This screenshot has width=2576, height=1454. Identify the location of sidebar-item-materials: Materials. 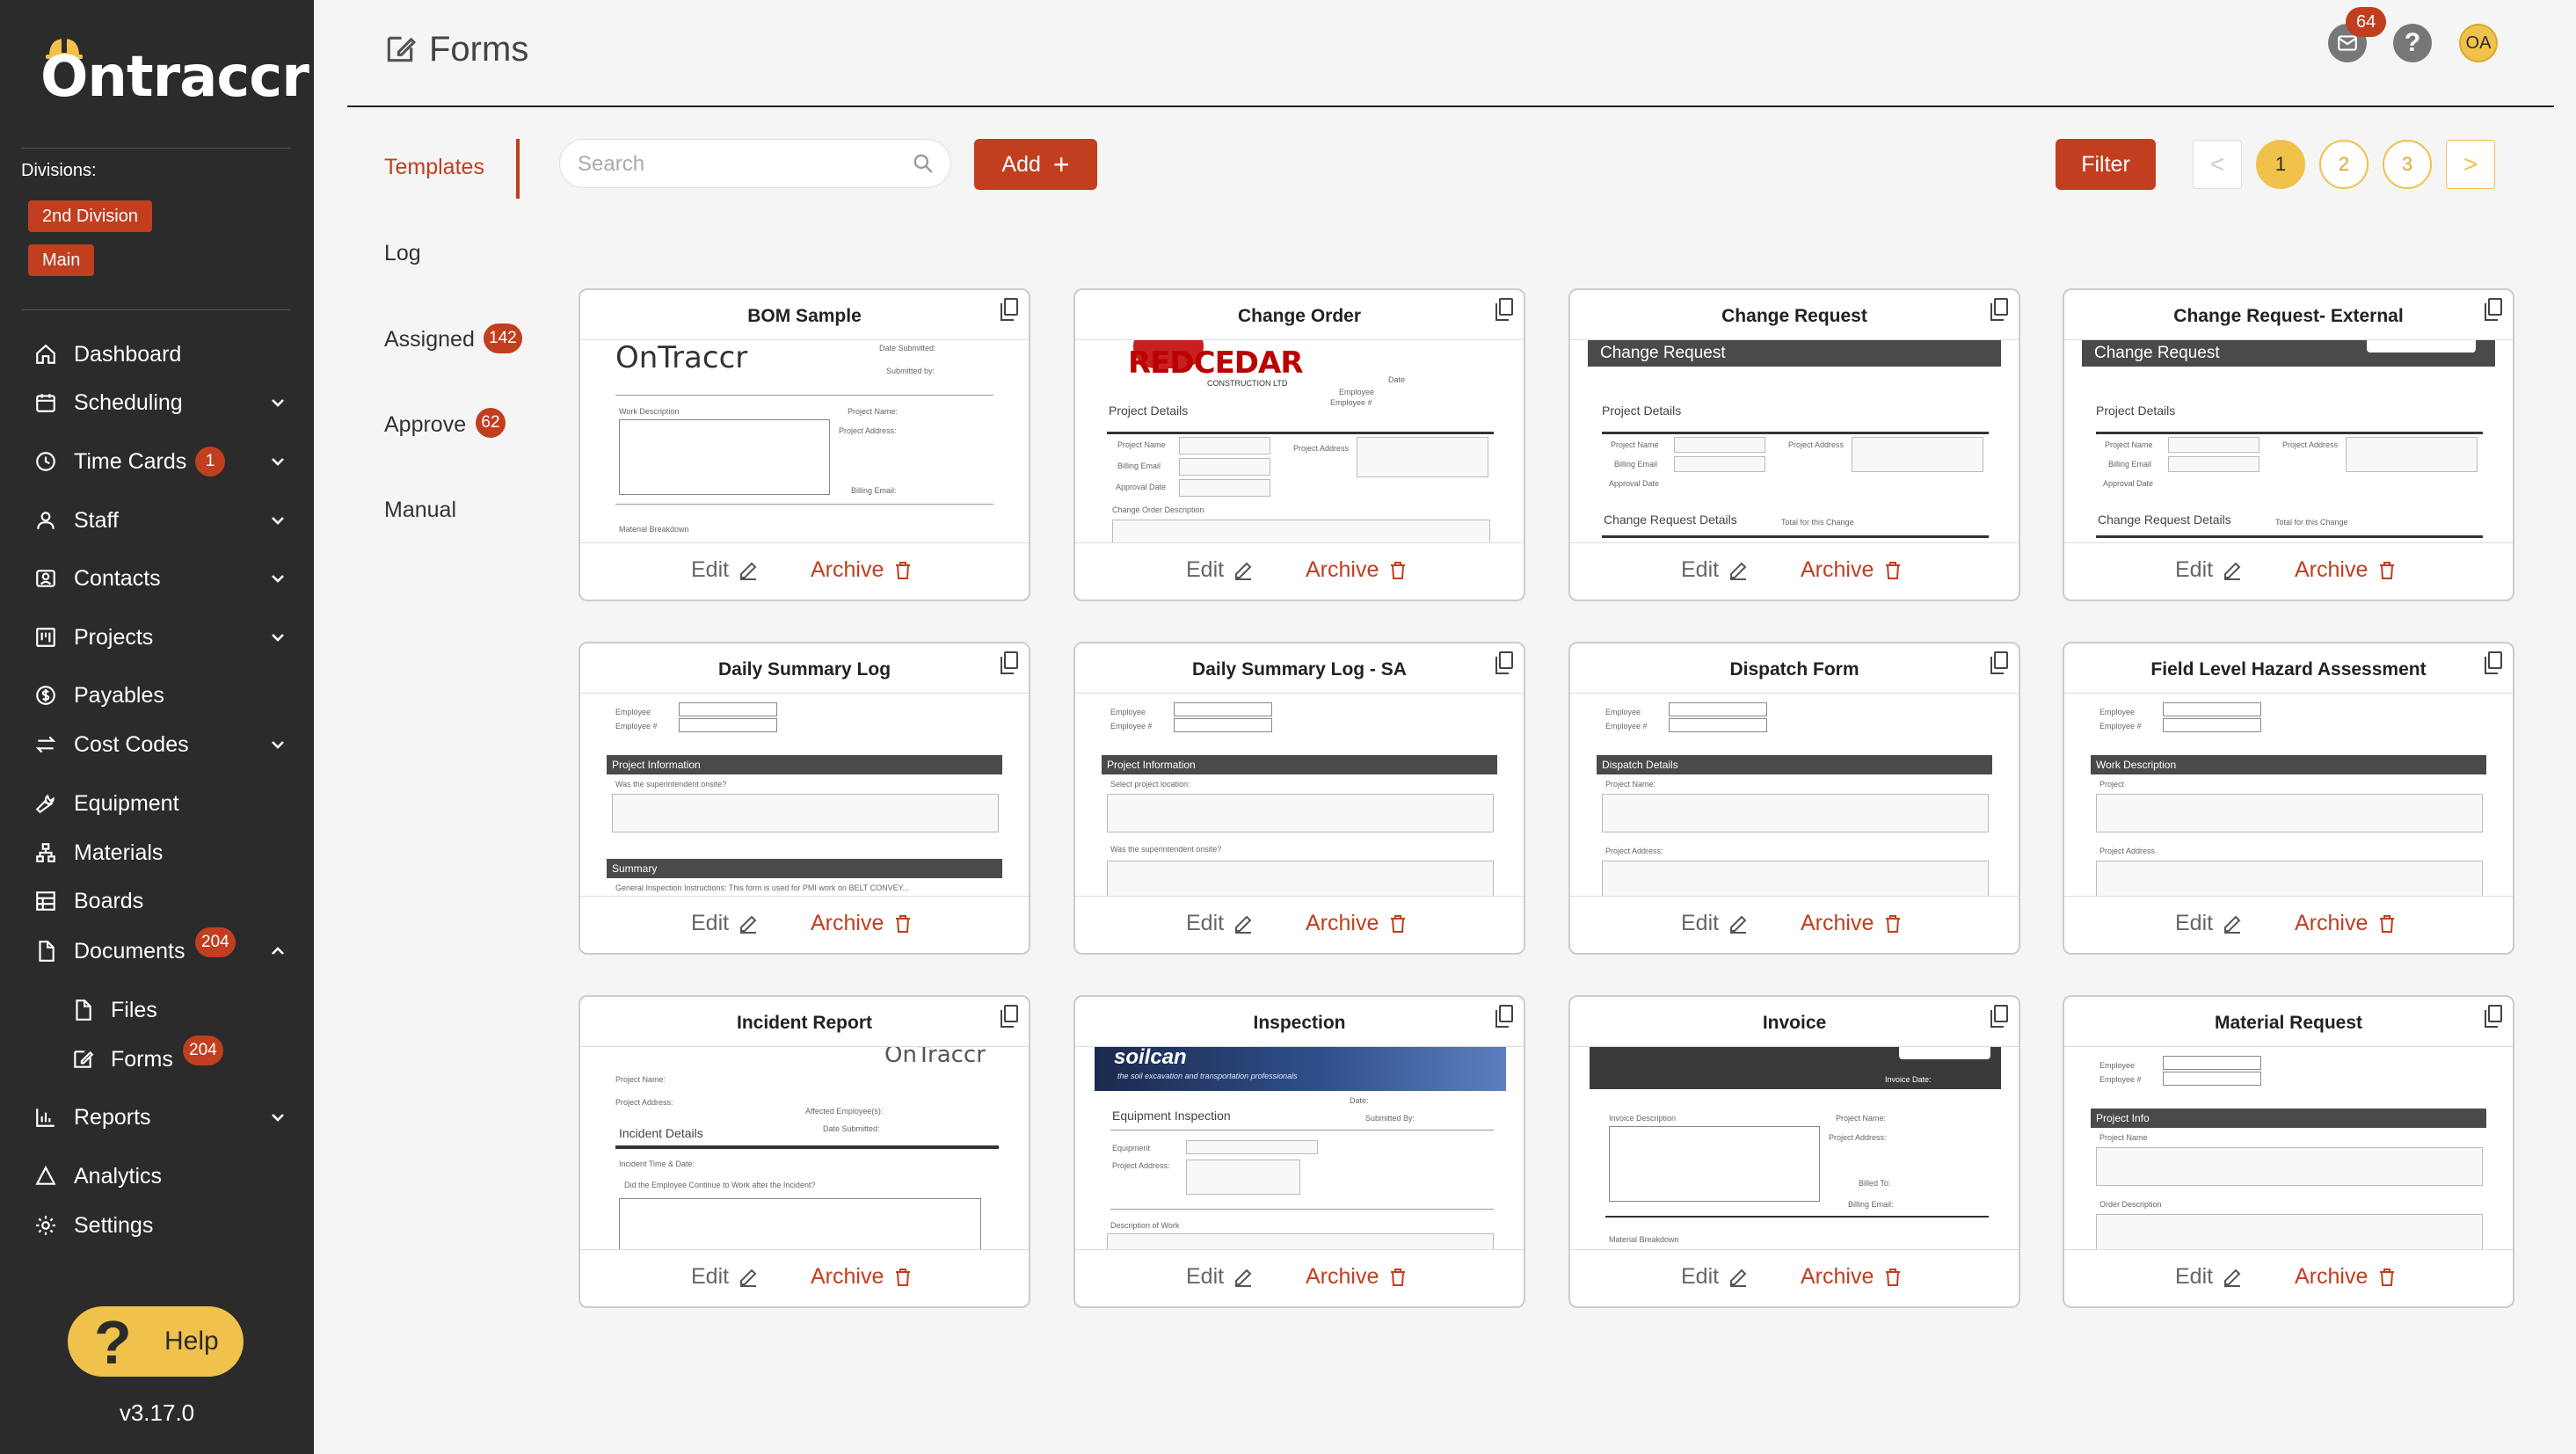
(157, 853).